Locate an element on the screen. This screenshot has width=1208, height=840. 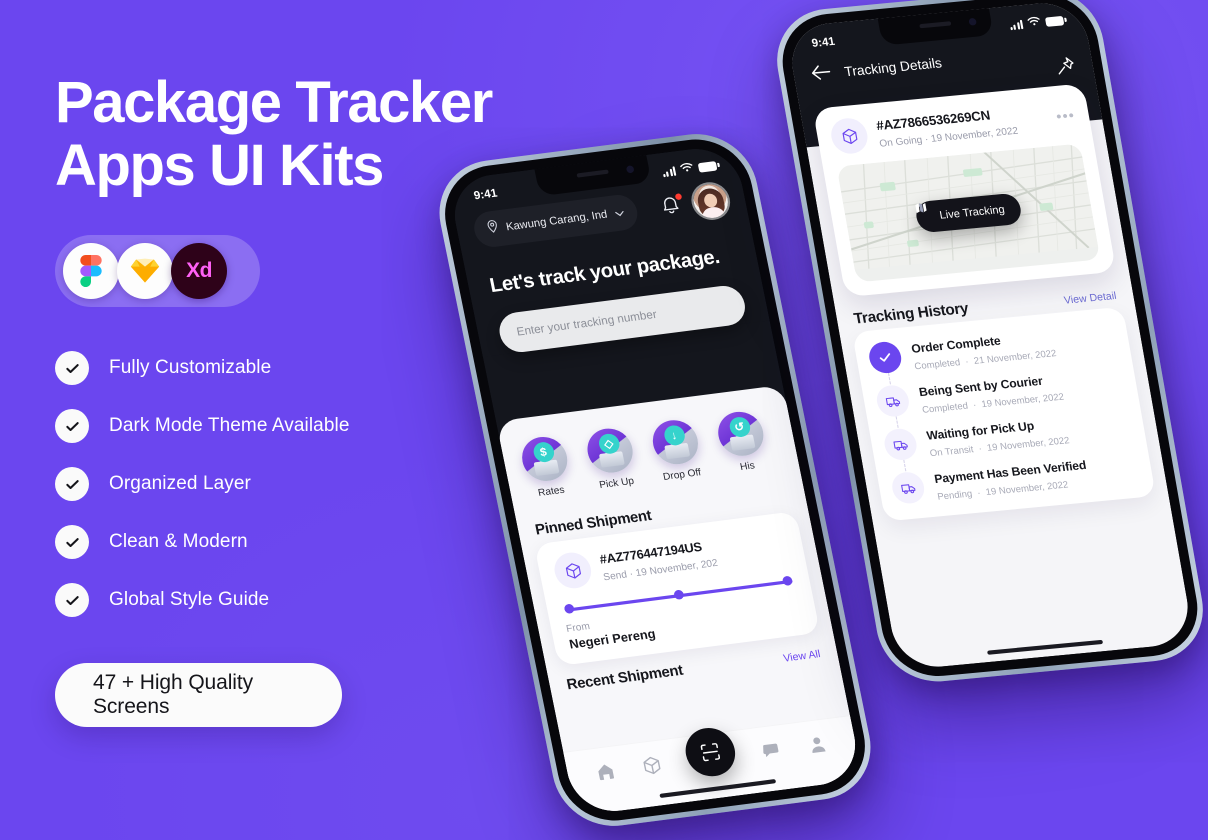
quick-action-label: His is located at coordinates (747, 466).